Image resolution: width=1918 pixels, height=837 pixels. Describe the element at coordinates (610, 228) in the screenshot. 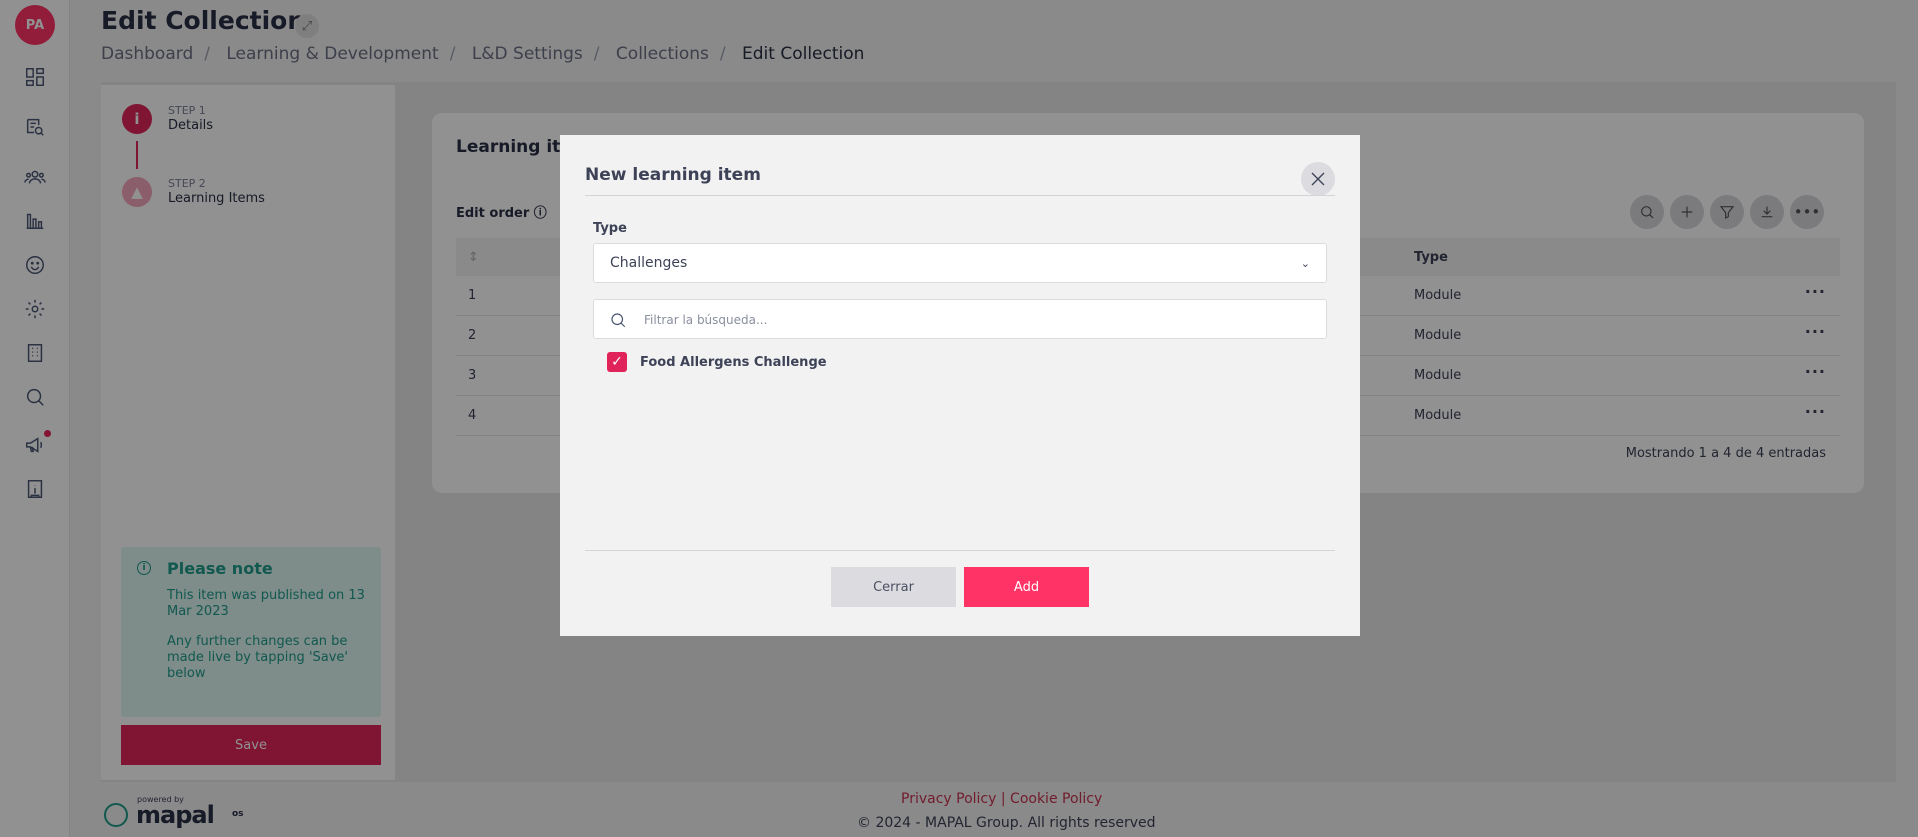

I see `type-label: Type` at that location.